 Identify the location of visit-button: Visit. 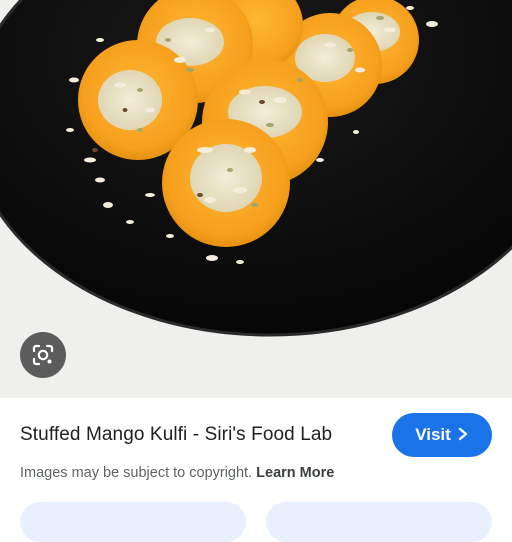
(442, 435).